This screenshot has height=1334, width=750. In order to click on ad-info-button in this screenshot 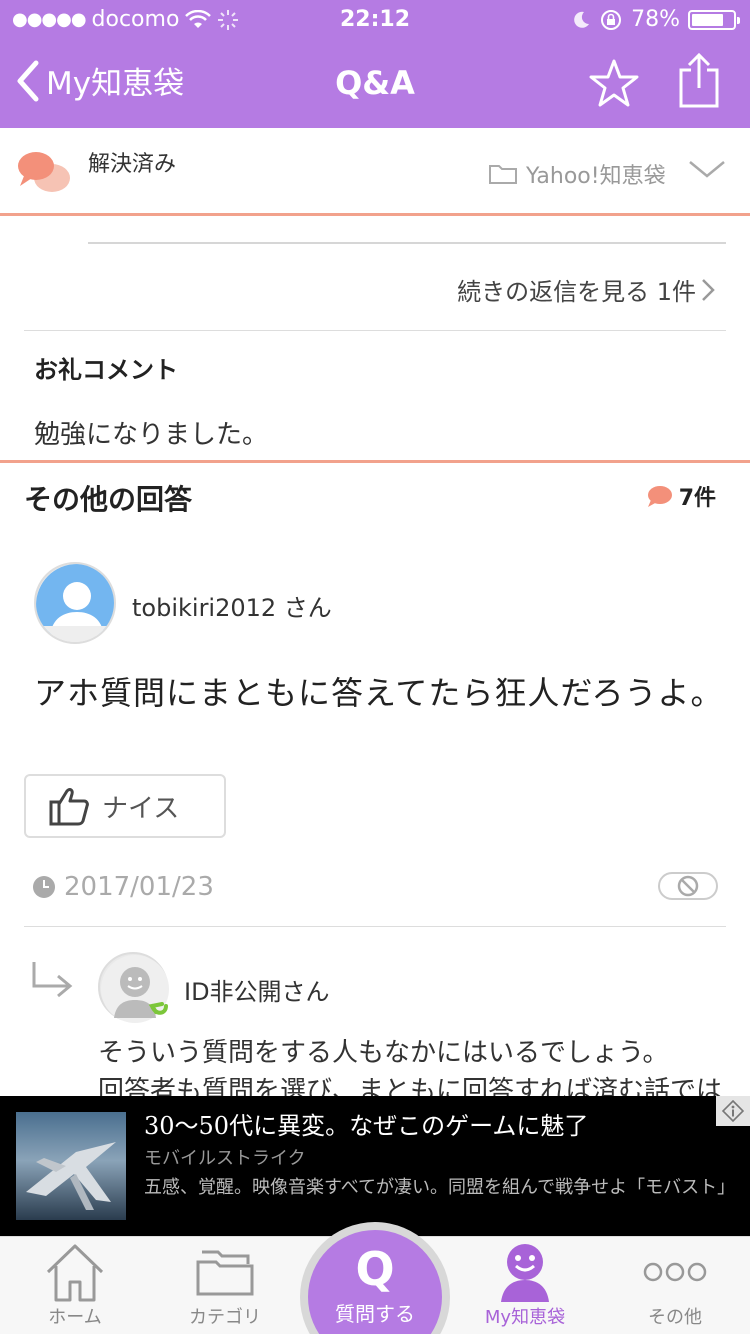, I will do `click(733, 1111)`.